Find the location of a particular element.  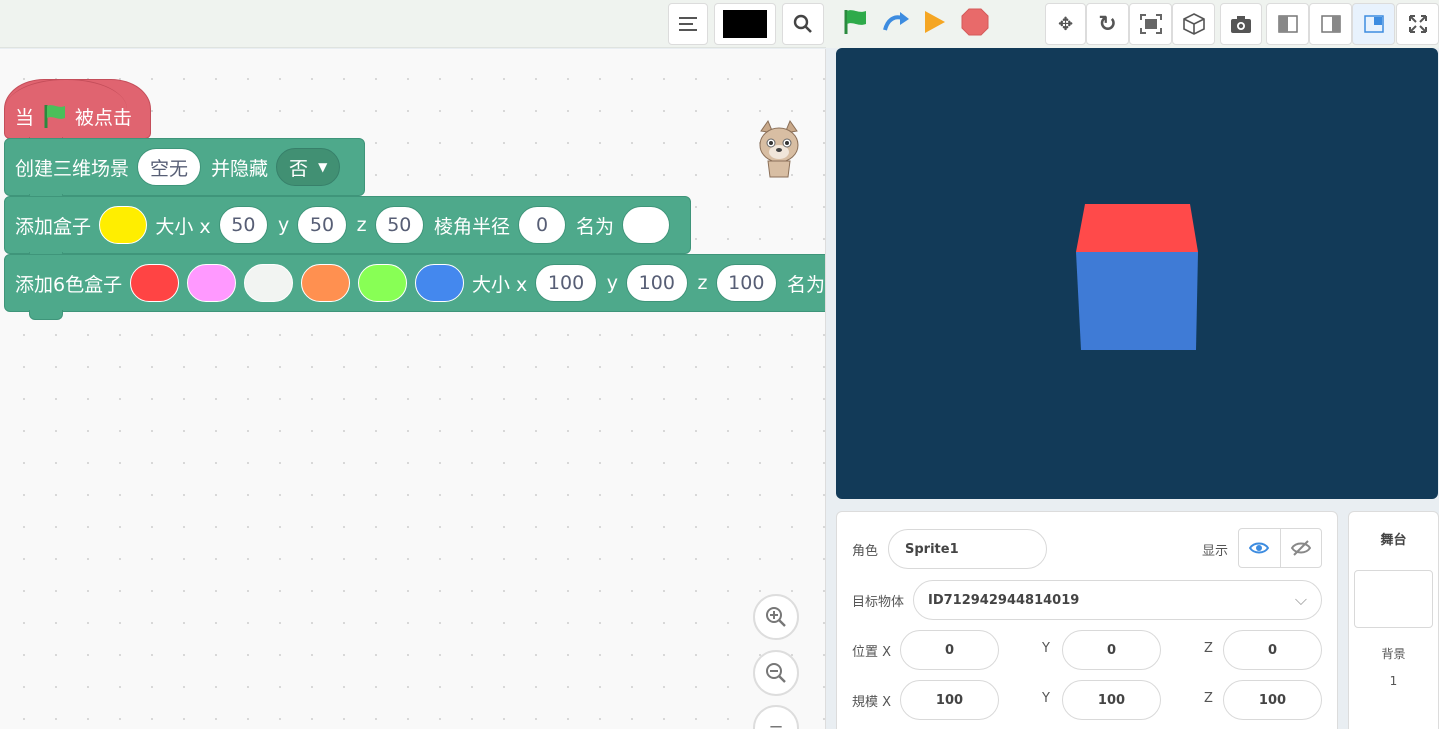

visibility-toggle is located at coordinates (1280, 548).